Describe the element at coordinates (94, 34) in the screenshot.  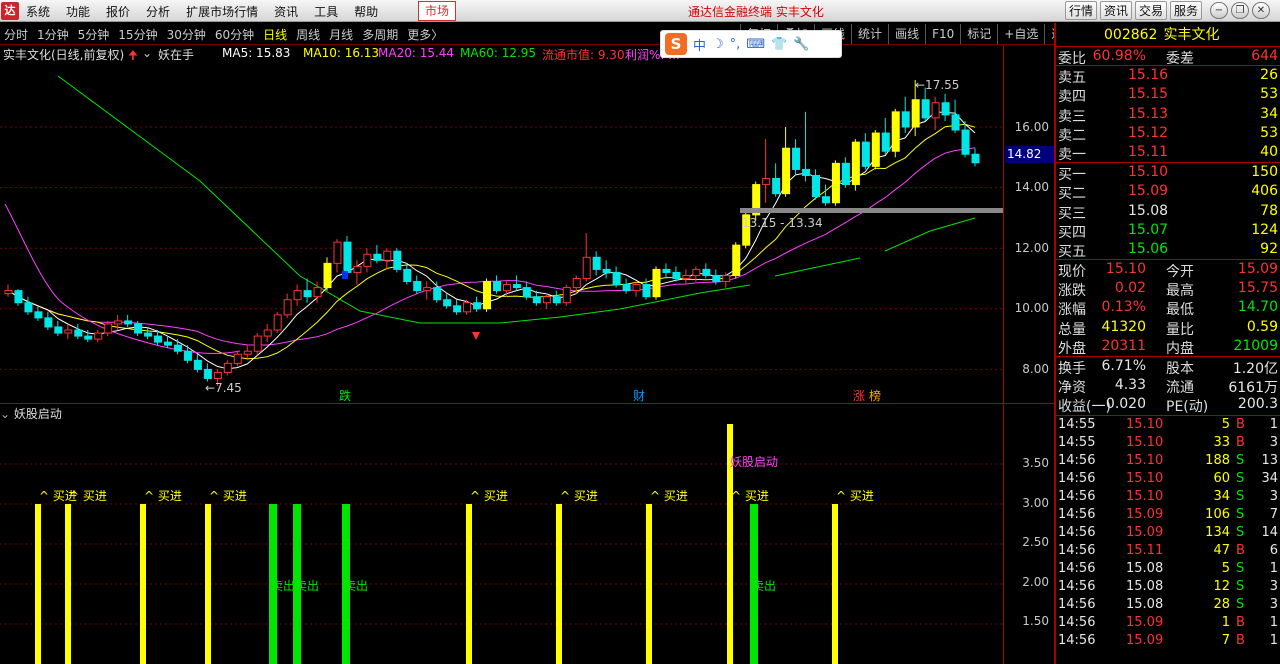
I see `tab-5min: 5分钟` at that location.